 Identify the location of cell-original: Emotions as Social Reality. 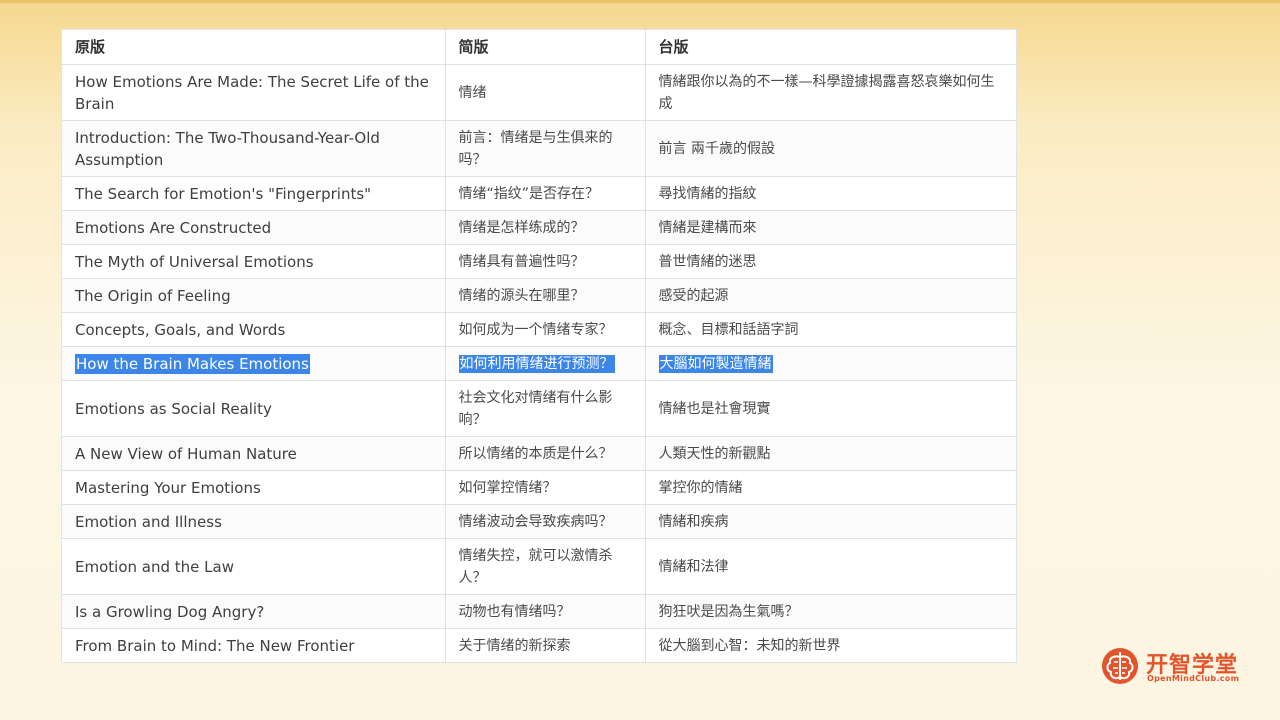
(254, 408).